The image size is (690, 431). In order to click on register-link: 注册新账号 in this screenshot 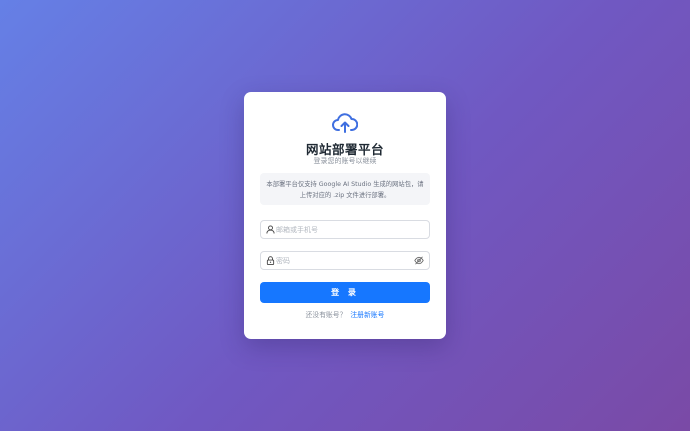, I will do `click(367, 315)`.